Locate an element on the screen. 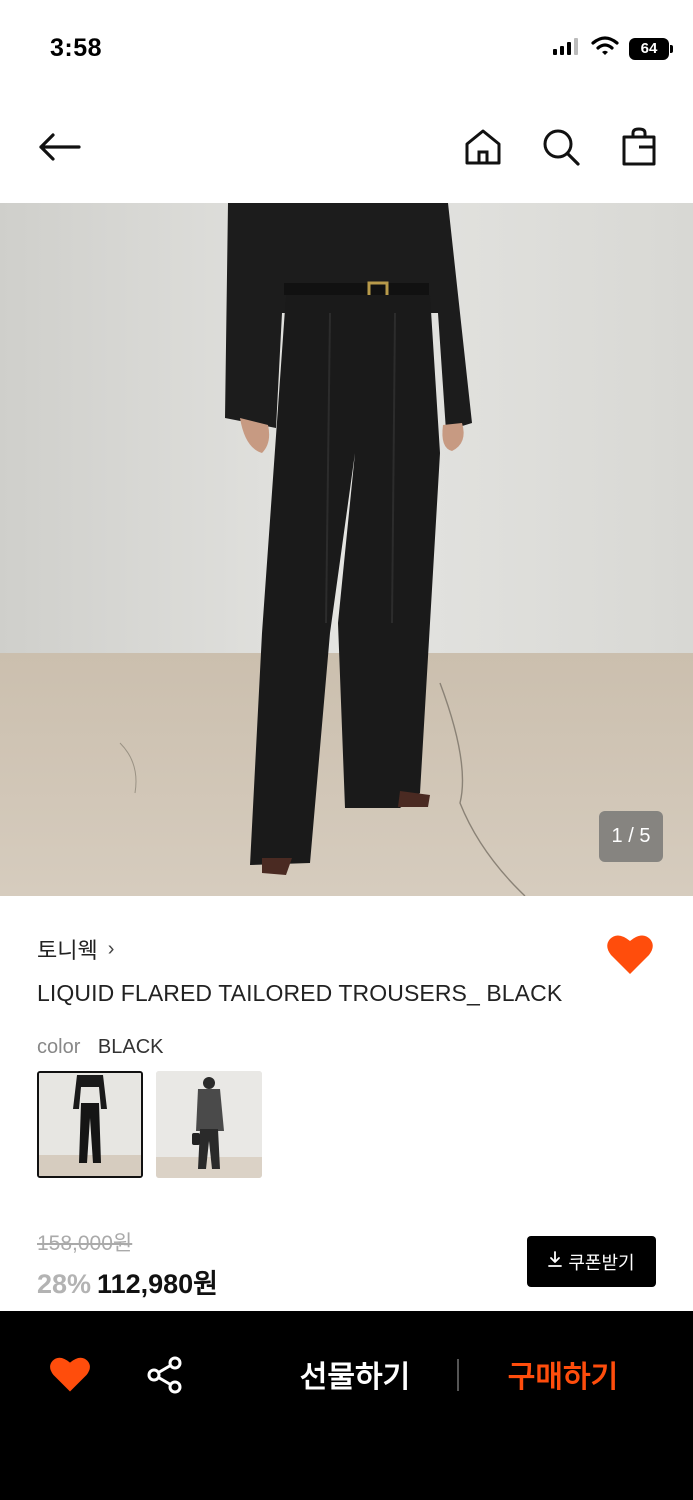  download-icon is located at coordinates (555, 1261).